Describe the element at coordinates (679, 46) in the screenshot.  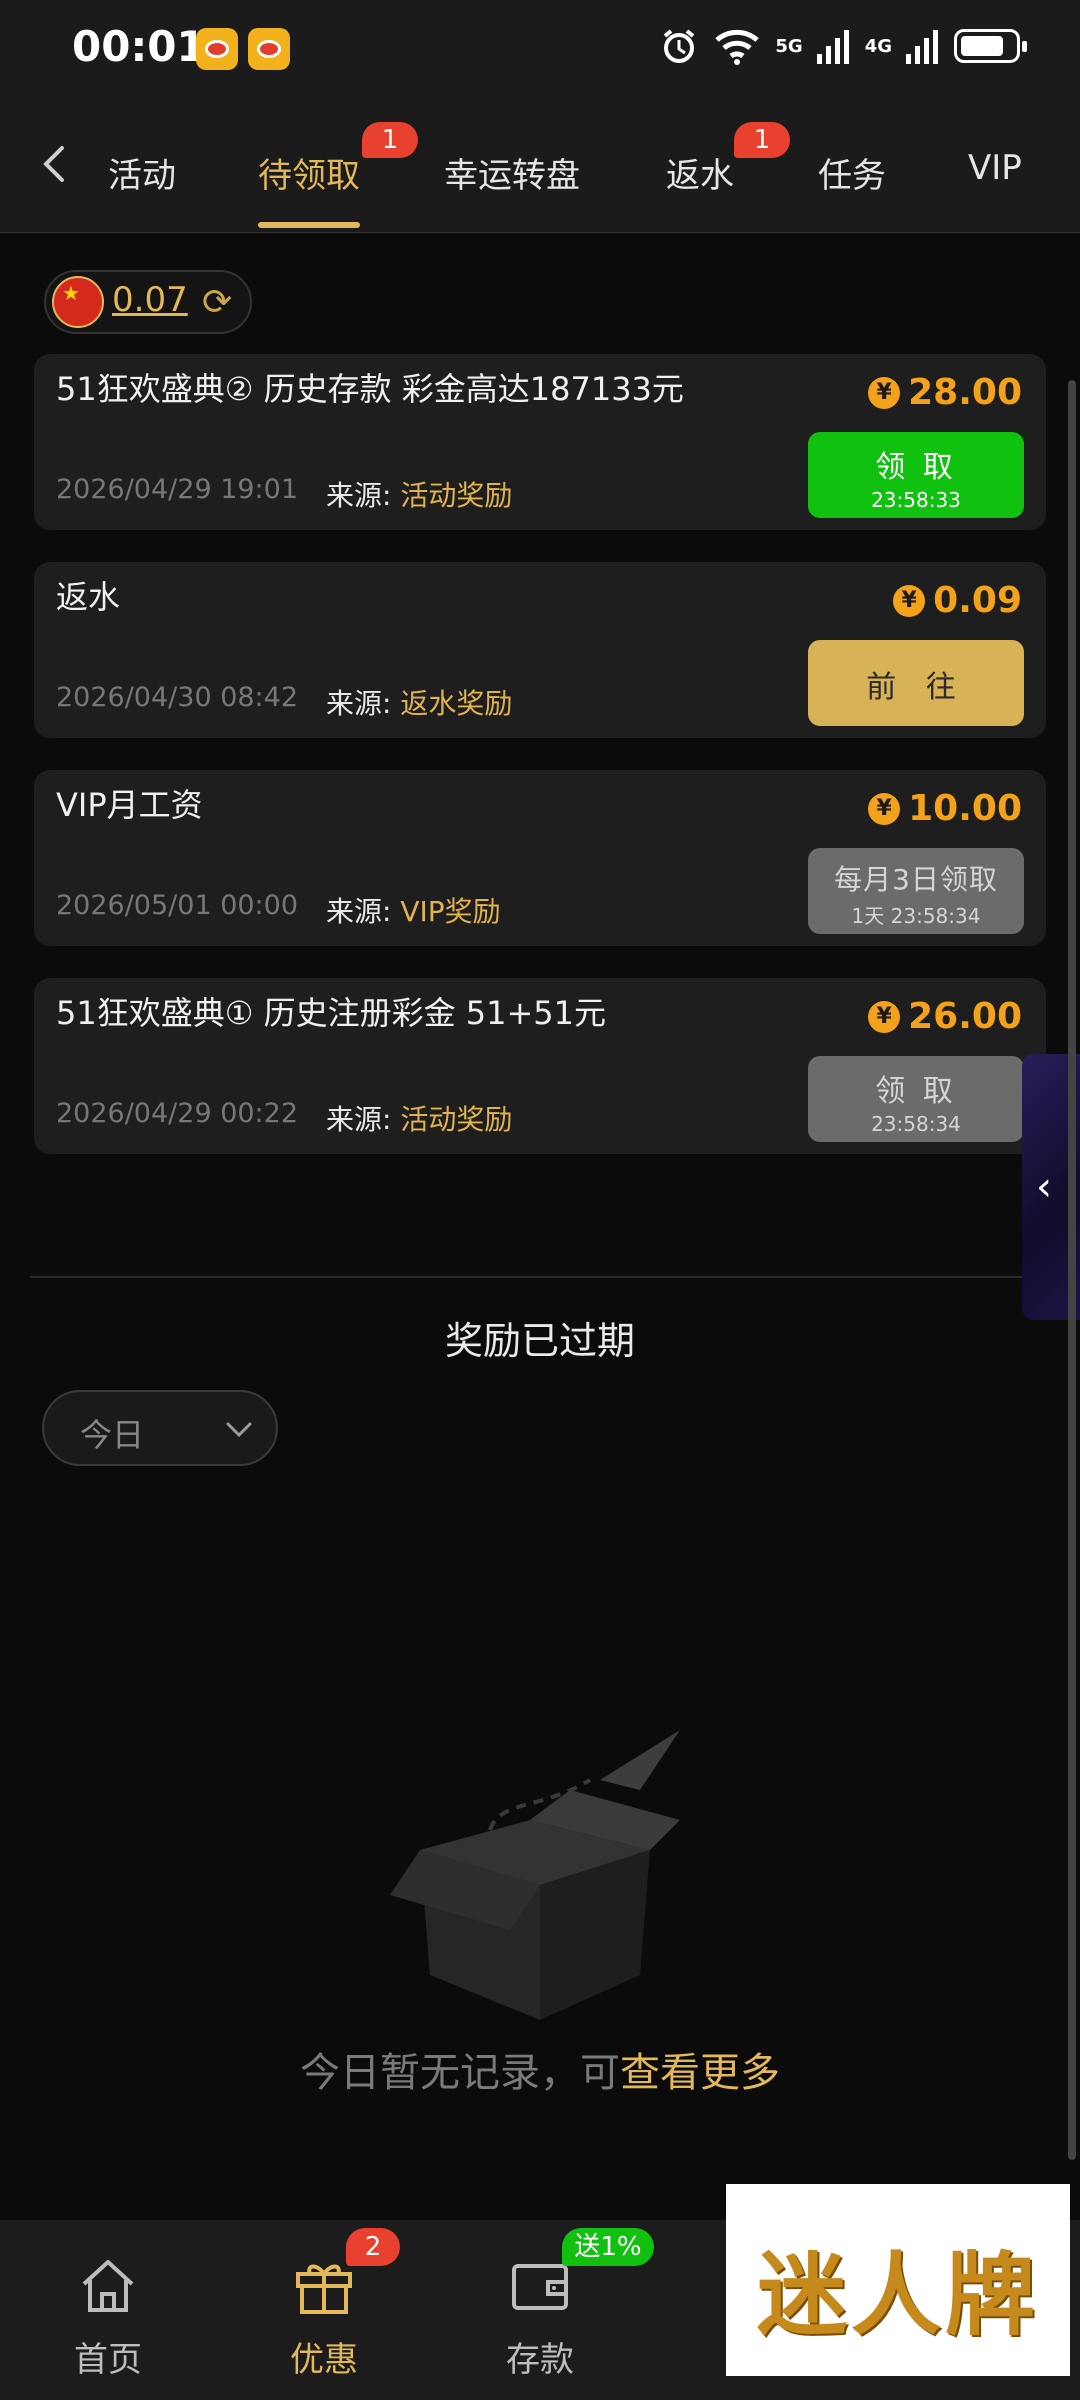
I see `alarm-icon` at that location.